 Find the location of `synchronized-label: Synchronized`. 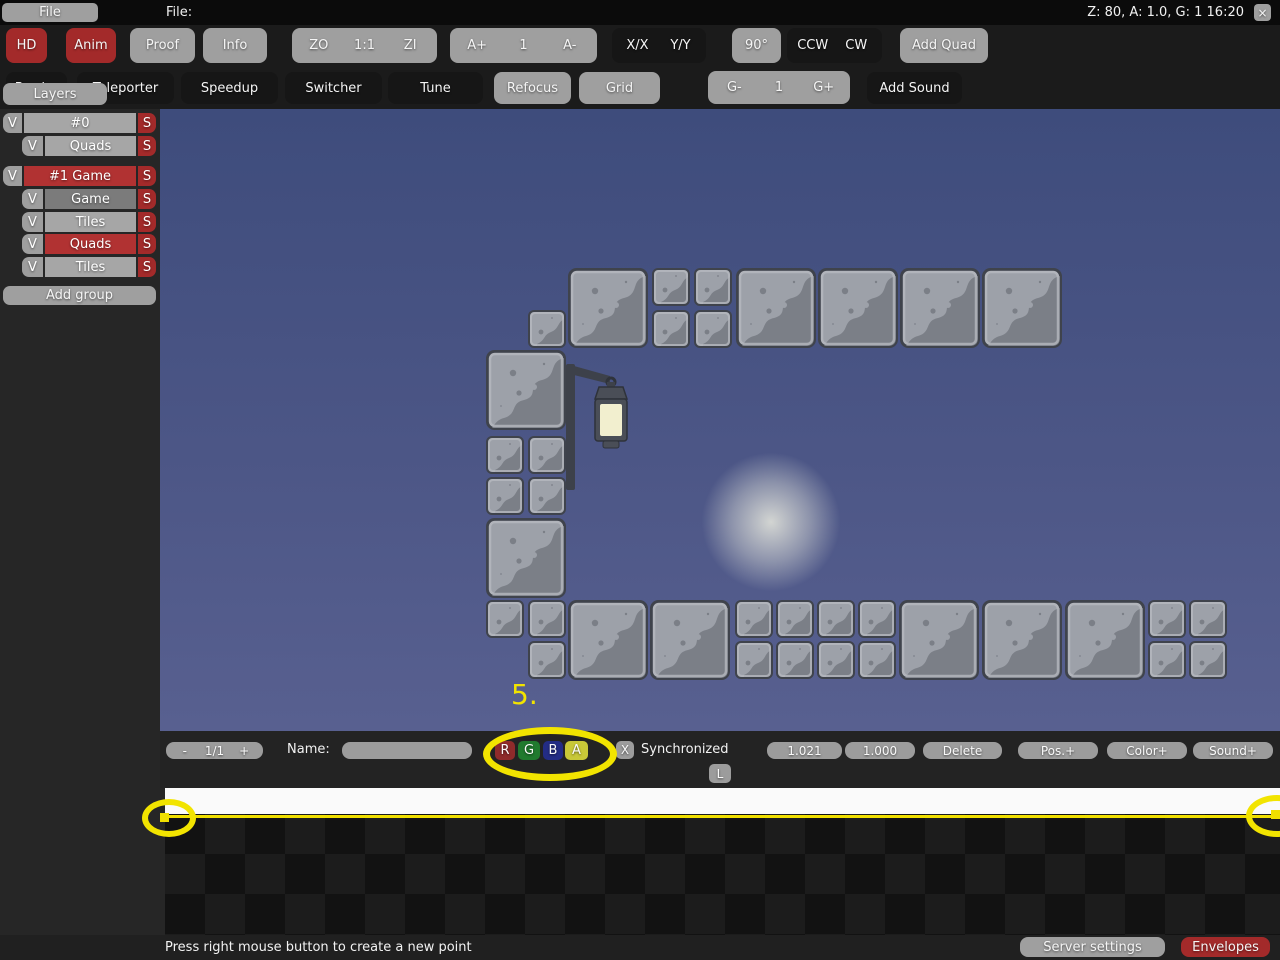

synchronized-label: Synchronized is located at coordinates (685, 749).